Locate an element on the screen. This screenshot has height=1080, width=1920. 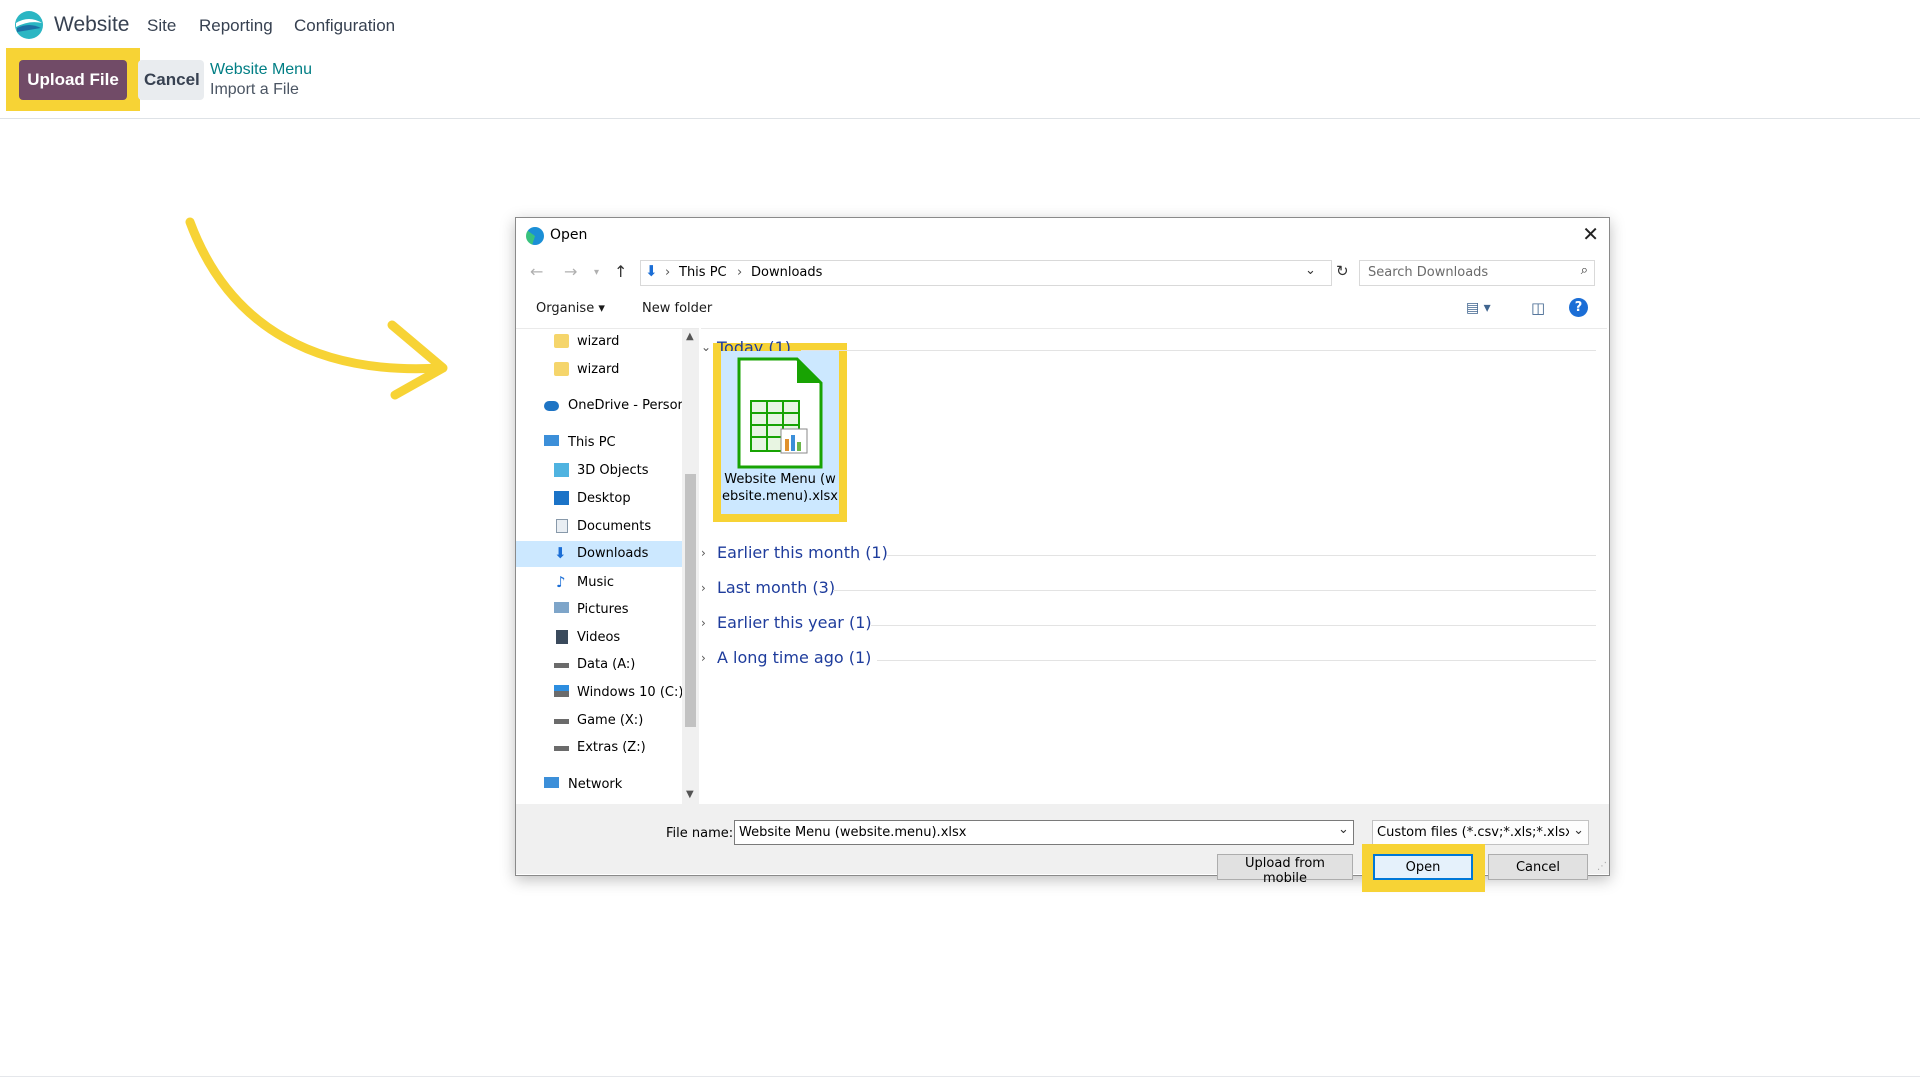
group-last-month: Last month (3) is located at coordinates (776, 587).